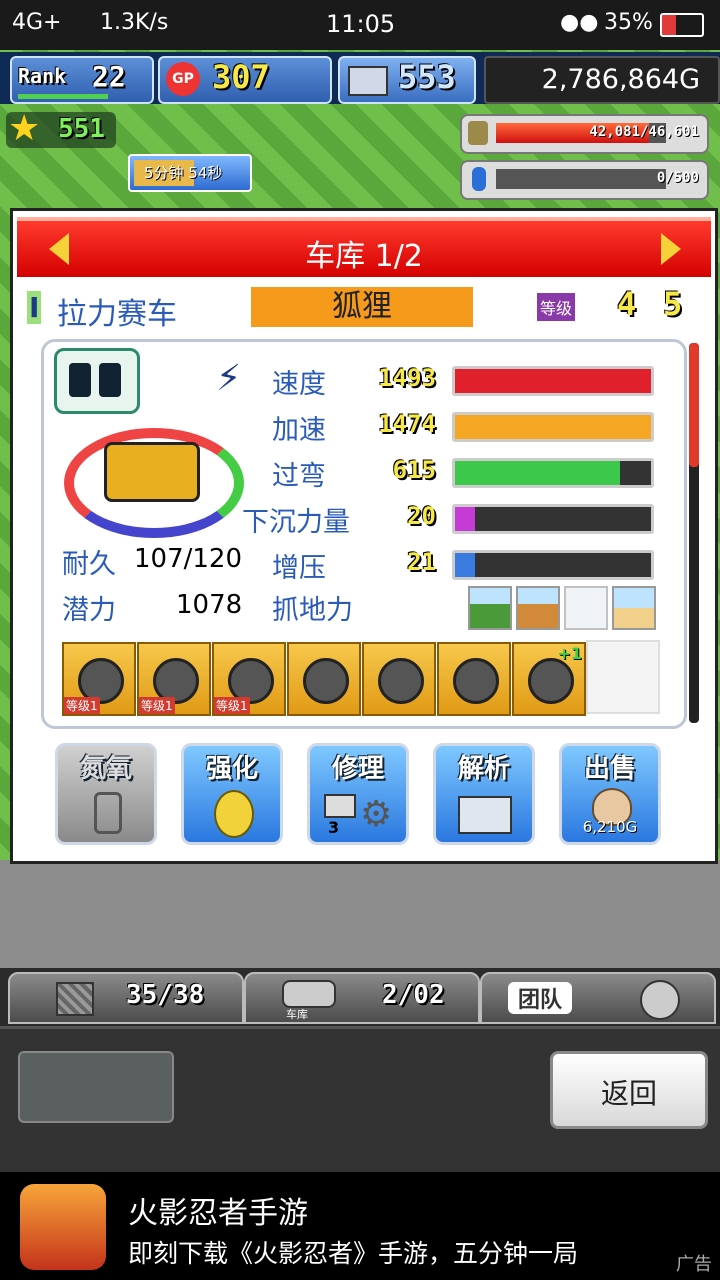  Describe the element at coordinates (569, 653) in the screenshot. I see `part-bonus: +1` at that location.